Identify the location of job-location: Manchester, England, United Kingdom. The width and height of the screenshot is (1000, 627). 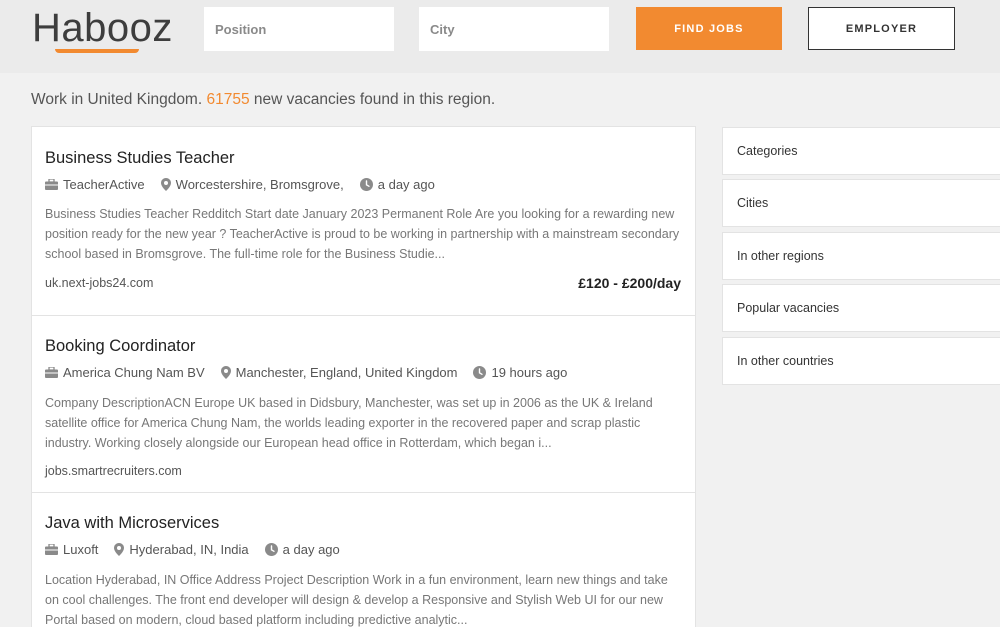
(339, 372).